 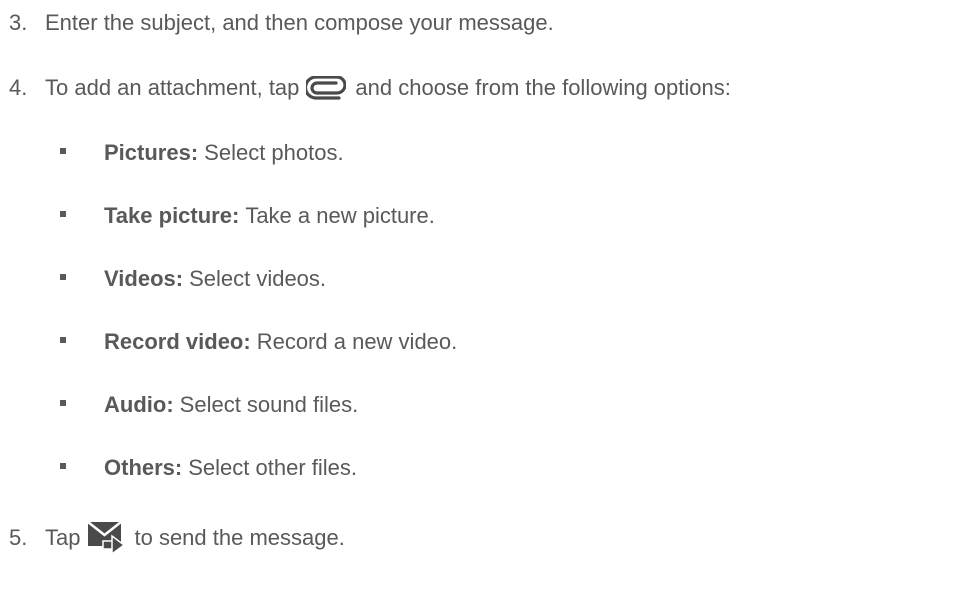 I want to click on send-message-icon, so click(x=106, y=538).